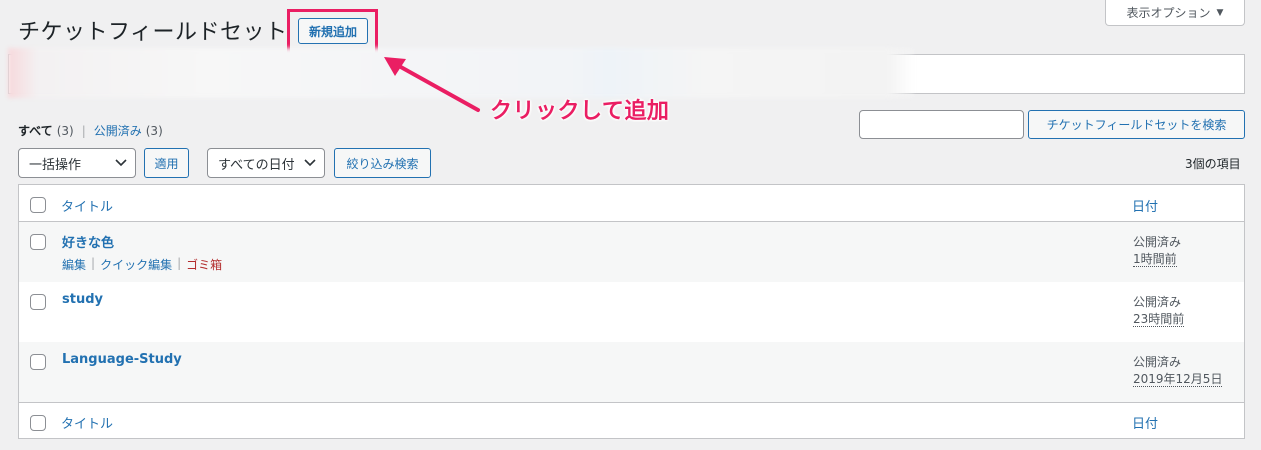  I want to click on view-all-count: (3), so click(65, 130).